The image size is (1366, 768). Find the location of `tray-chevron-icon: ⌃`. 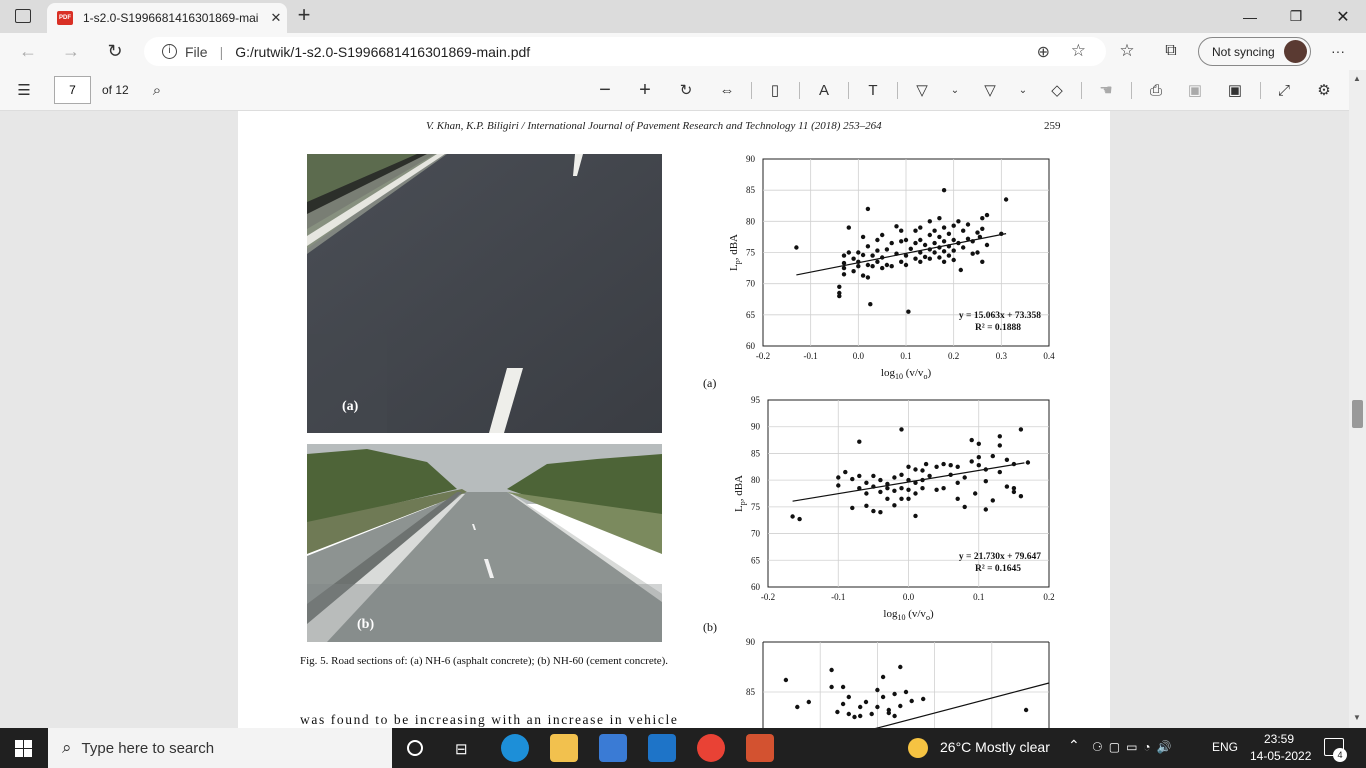

tray-chevron-icon: ⌃ is located at coordinates (1074, 745).